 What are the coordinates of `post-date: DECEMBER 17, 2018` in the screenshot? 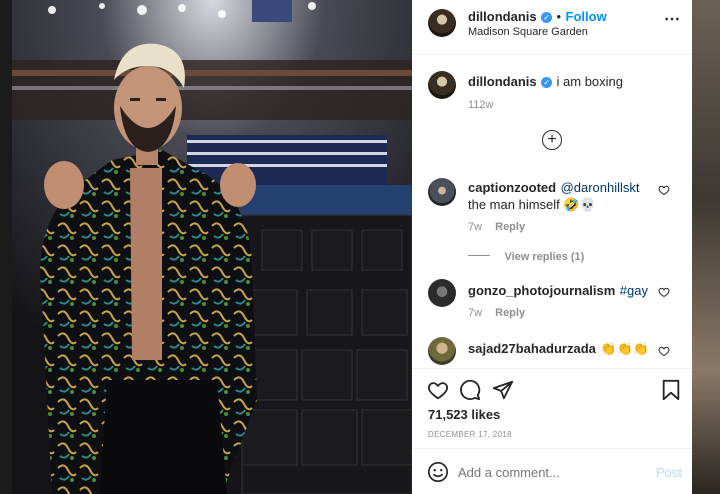 It's located at (470, 434).